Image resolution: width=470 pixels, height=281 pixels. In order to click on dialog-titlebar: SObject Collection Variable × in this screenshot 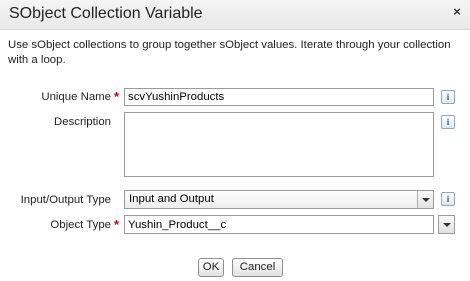, I will do `click(235, 15)`.